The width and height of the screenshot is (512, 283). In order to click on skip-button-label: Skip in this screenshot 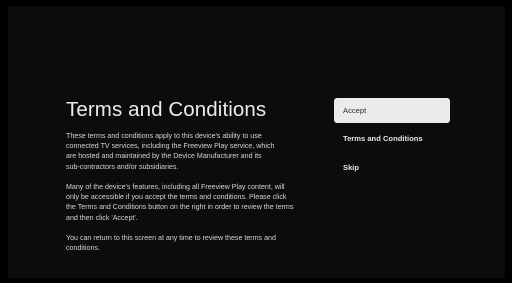, I will do `click(351, 167)`.